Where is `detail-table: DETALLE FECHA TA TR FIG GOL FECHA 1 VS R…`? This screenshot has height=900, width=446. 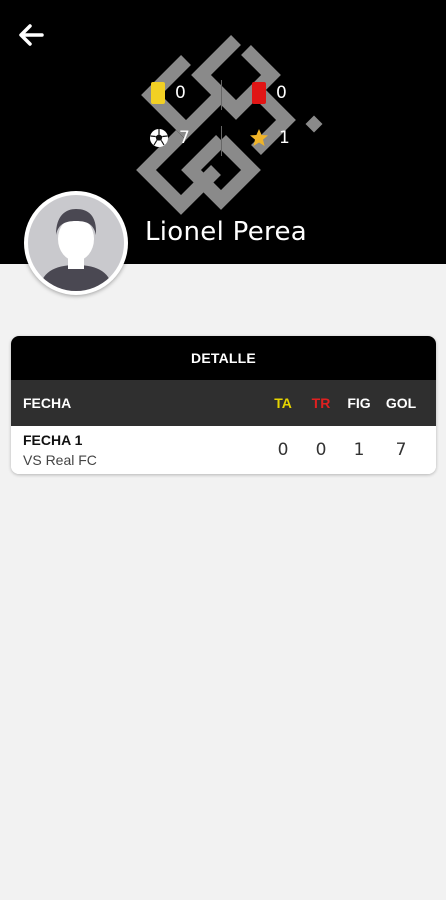
detail-table: DETALLE FECHA TA TR FIG GOL FECHA 1 VS R… is located at coordinates (223, 405).